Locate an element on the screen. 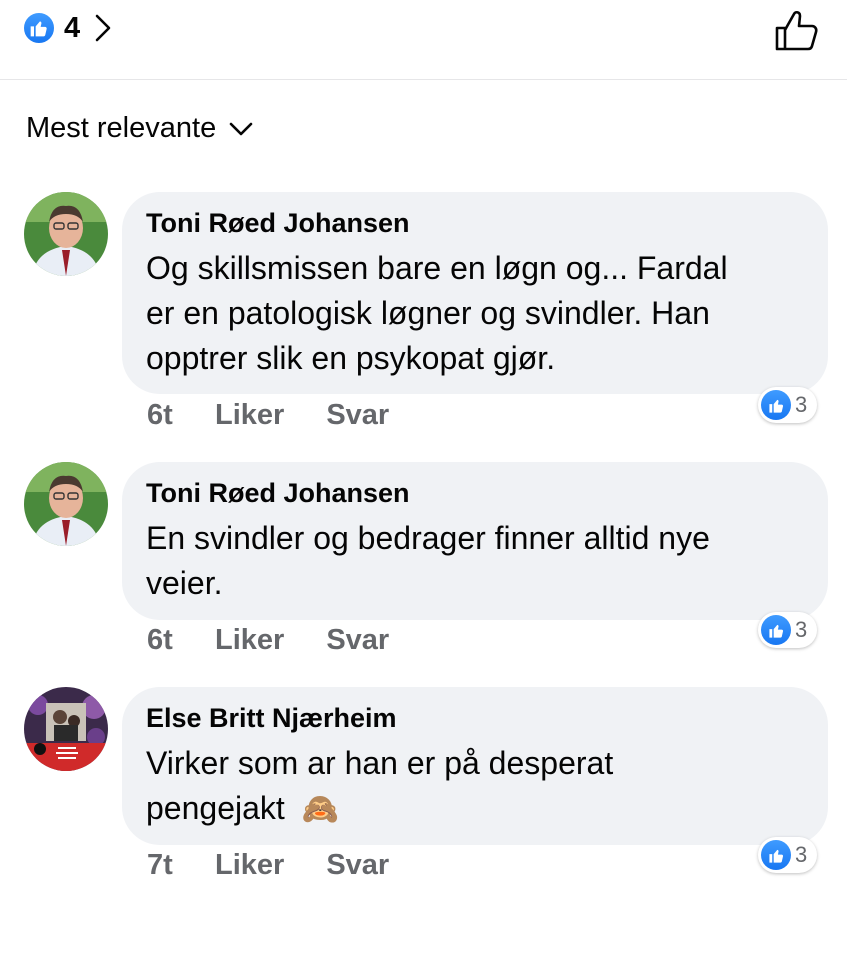 This screenshot has height=960, width=847. comment-line: opptrer slik en psykopat gjør. is located at coordinates (351, 358).